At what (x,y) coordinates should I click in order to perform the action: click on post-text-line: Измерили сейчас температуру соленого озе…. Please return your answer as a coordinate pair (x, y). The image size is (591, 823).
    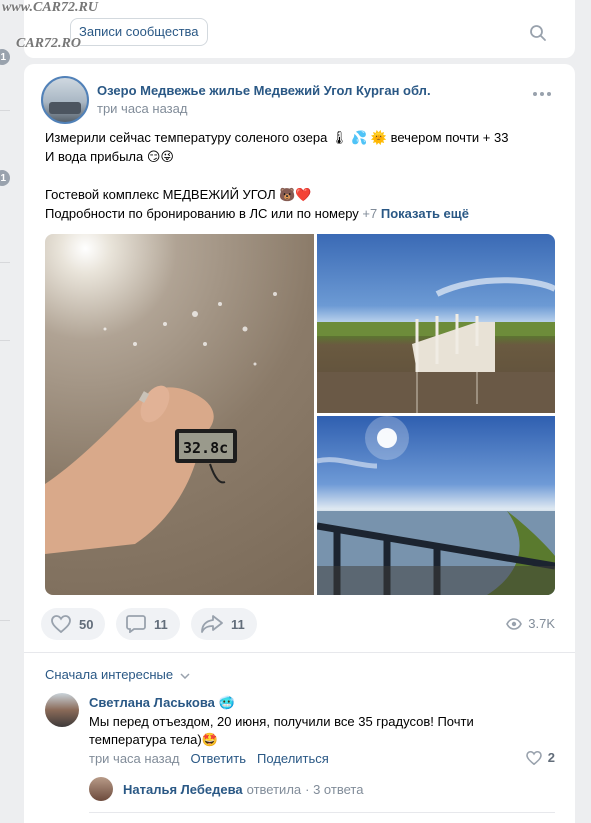
    Looking at the image, I should click on (277, 137).